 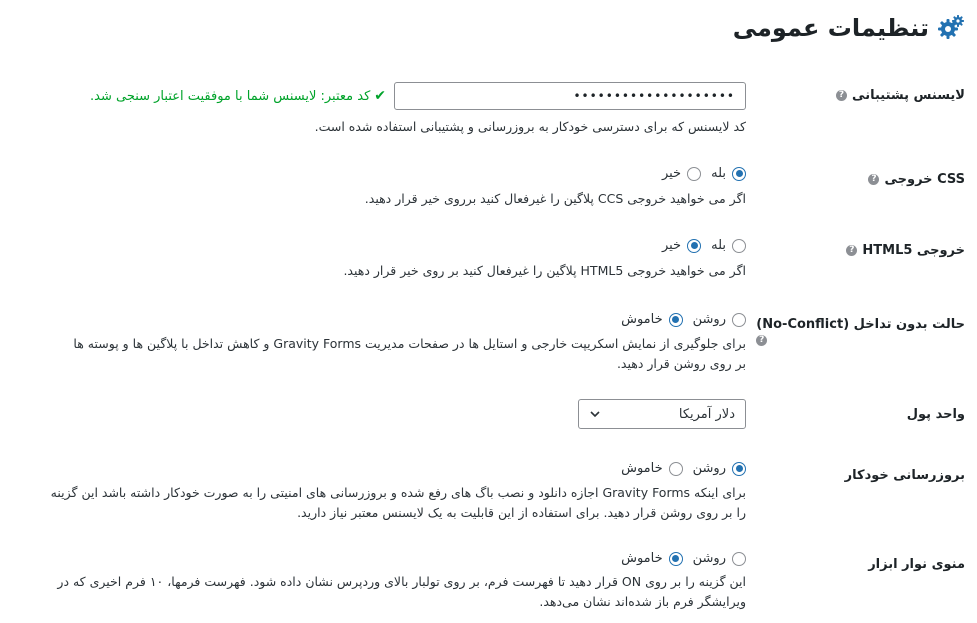 What do you see at coordinates (924, 179) in the screenshot?
I see `css-output-label-text: CSS خروجی` at bounding box center [924, 179].